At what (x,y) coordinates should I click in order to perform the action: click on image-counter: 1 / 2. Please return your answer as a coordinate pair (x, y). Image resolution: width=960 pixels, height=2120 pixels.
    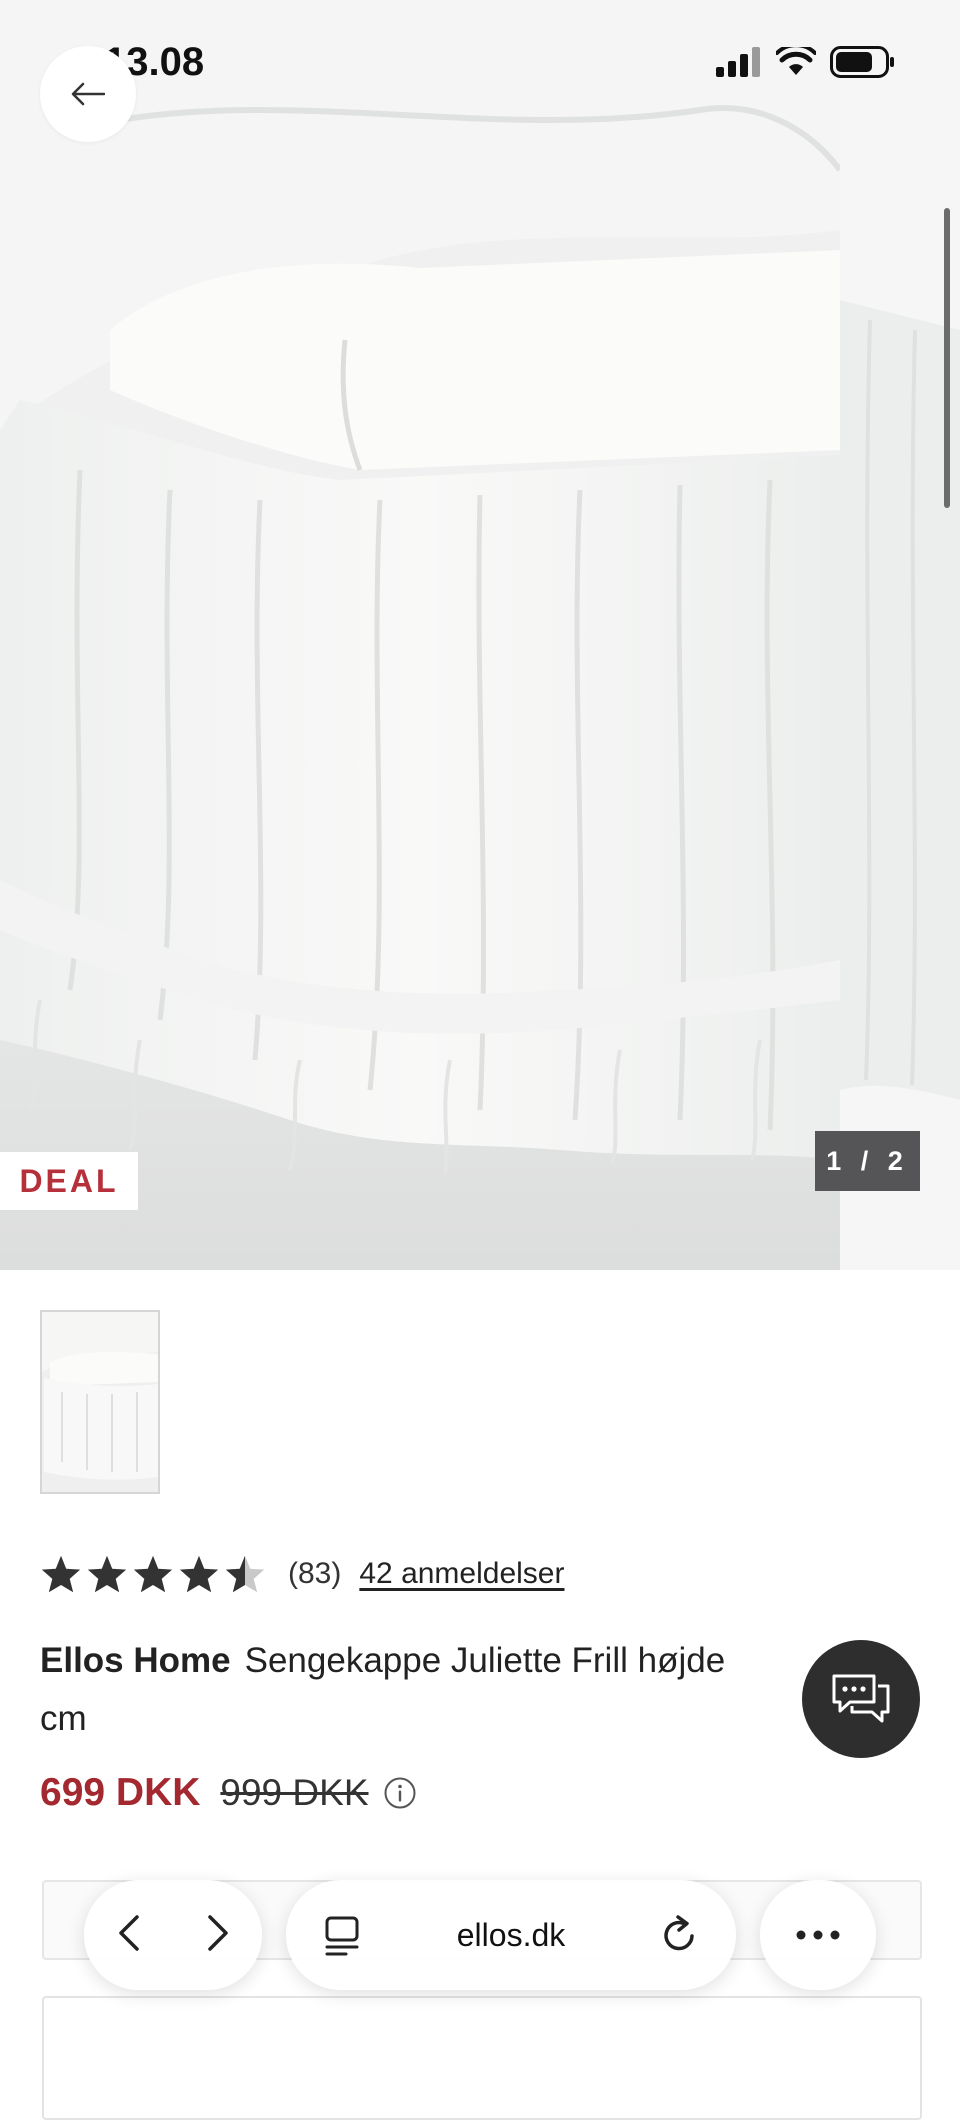
    Looking at the image, I should click on (867, 1161).